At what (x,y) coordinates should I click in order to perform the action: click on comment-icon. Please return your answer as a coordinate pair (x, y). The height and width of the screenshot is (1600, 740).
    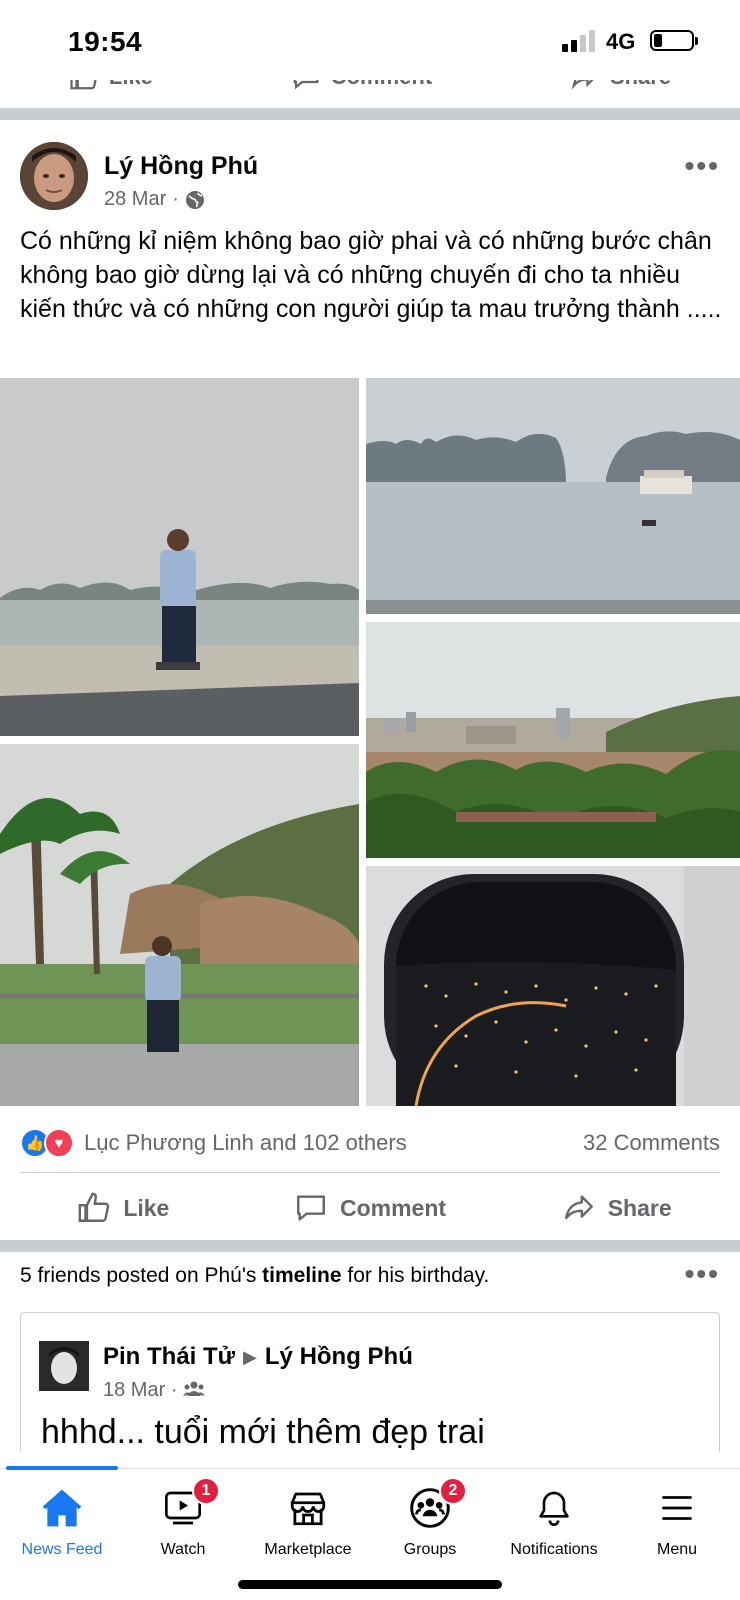
    Looking at the image, I should click on (311, 1208).